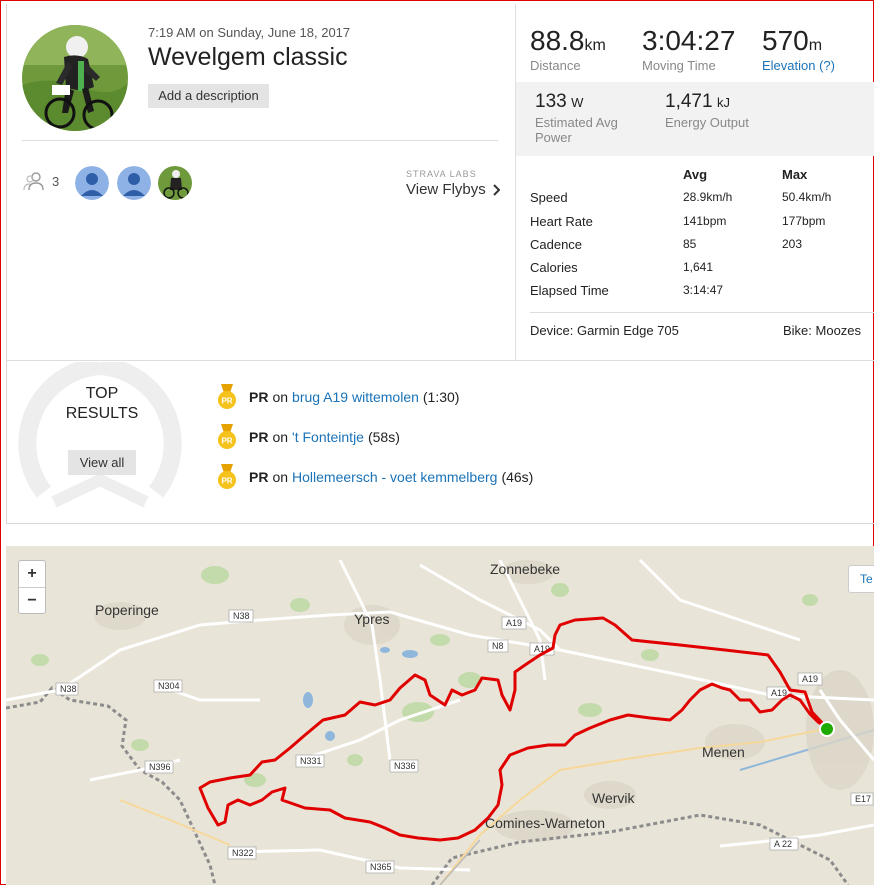 The width and height of the screenshot is (874, 885). What do you see at coordinates (249, 32) in the screenshot?
I see `activity-timestamp: 7:19 AM on Sunday, June 18, 2017` at bounding box center [249, 32].